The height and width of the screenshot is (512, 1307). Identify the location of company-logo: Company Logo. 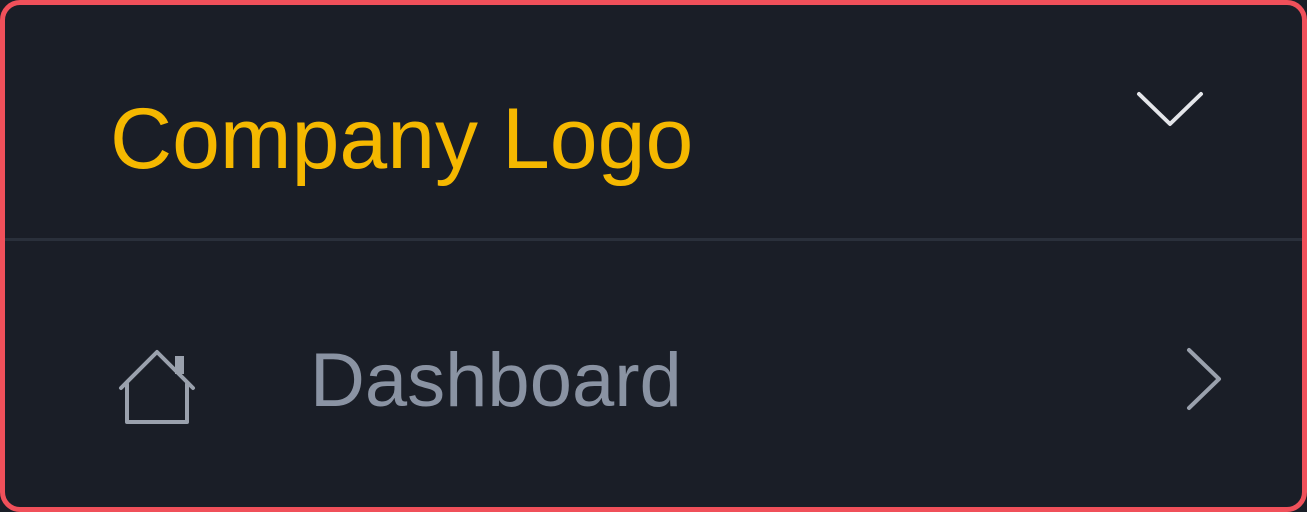
(401, 139).